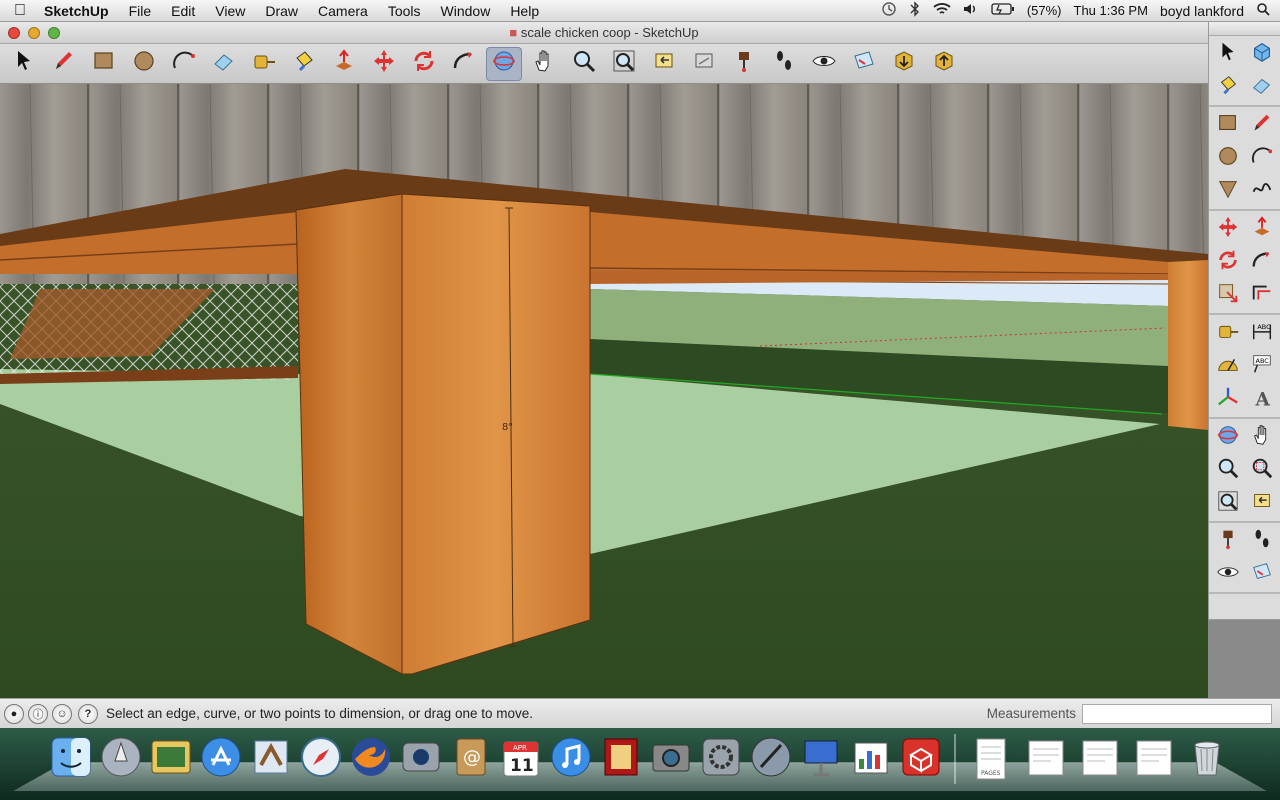 The height and width of the screenshot is (800, 1280). Describe the element at coordinates (704, 64) in the screenshot. I see `next-view-tool-button` at that location.